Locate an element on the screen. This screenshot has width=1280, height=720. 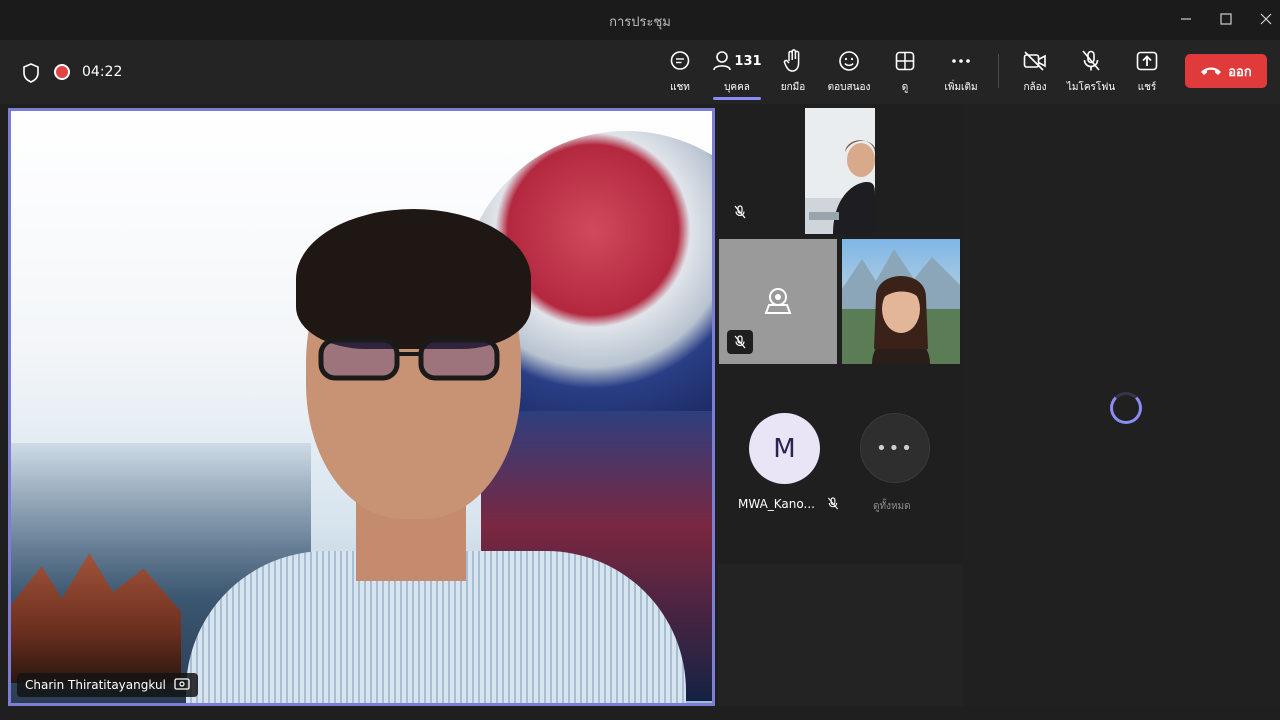
participant-2-mic-off is located at coordinates (740, 342).